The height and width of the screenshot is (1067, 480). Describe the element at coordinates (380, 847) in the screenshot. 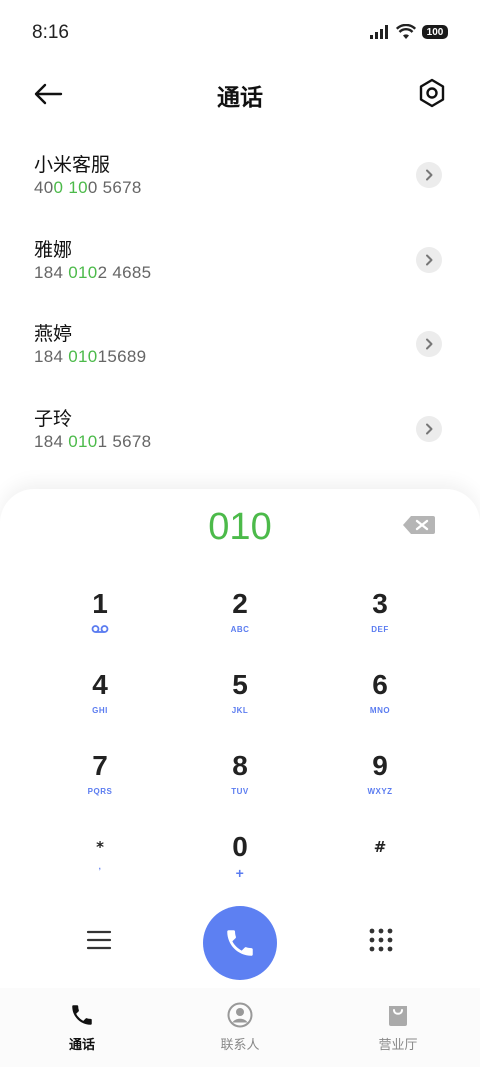

I see `key-digit: #` at that location.